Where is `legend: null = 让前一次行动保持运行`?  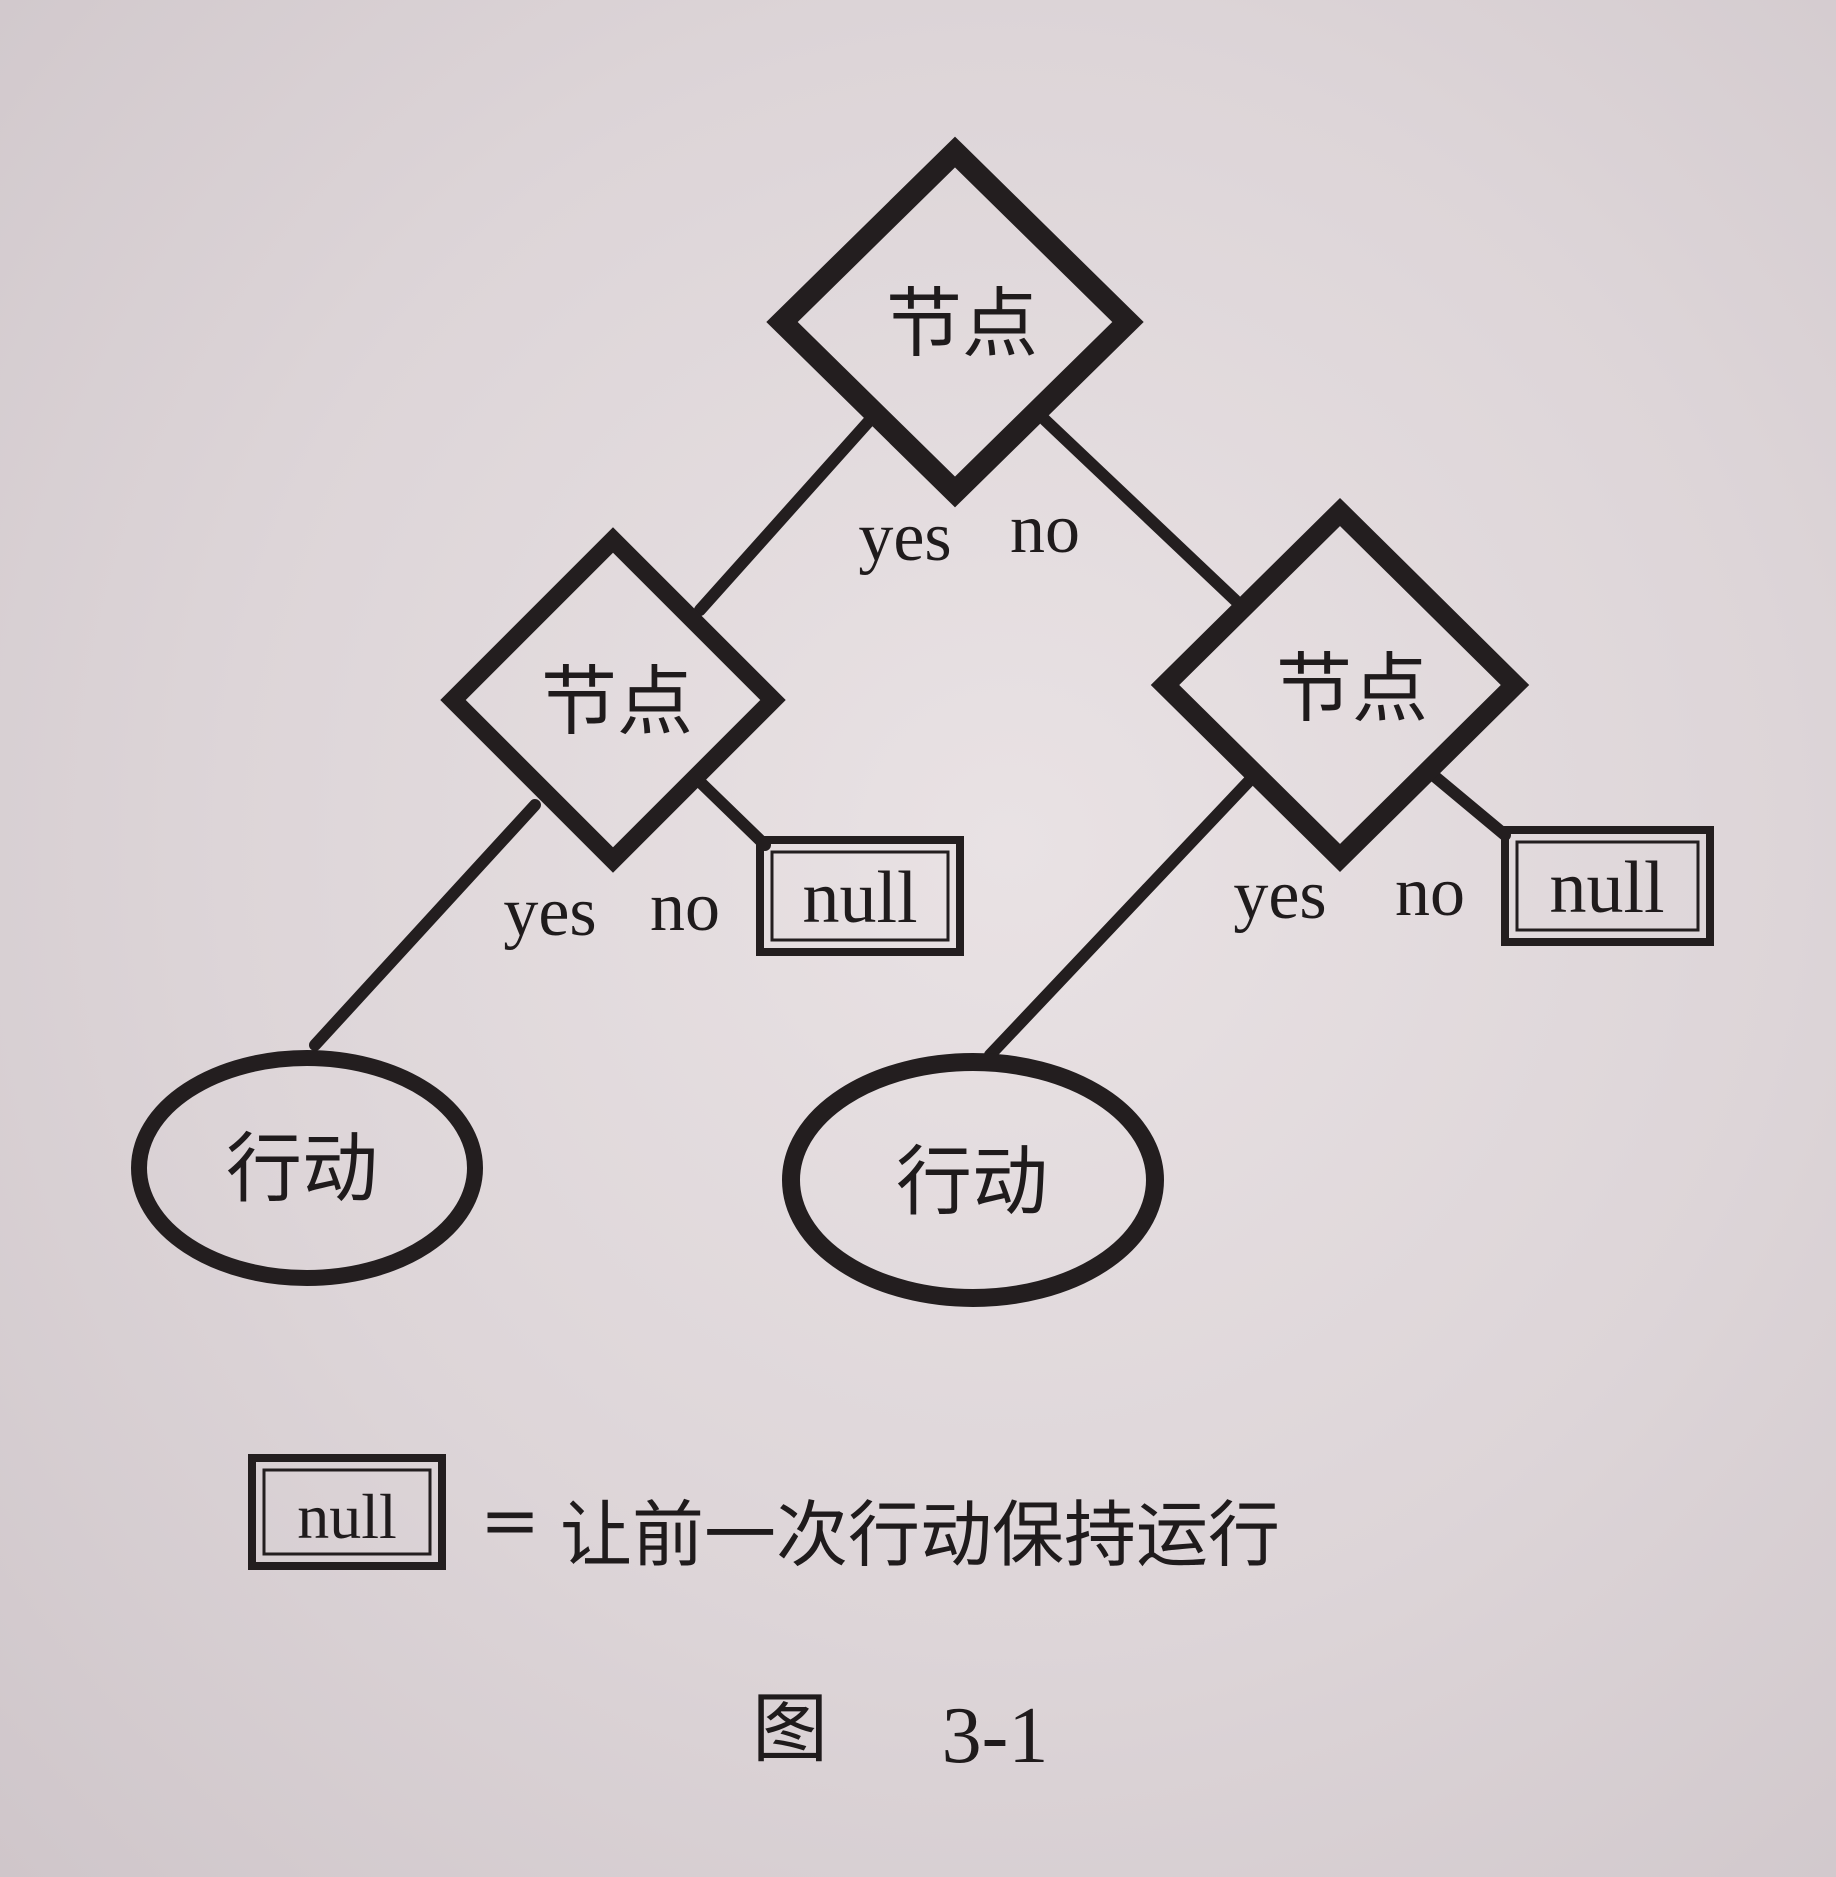
legend: null = 让前一次行动保持运行 is located at coordinates (764, 1515).